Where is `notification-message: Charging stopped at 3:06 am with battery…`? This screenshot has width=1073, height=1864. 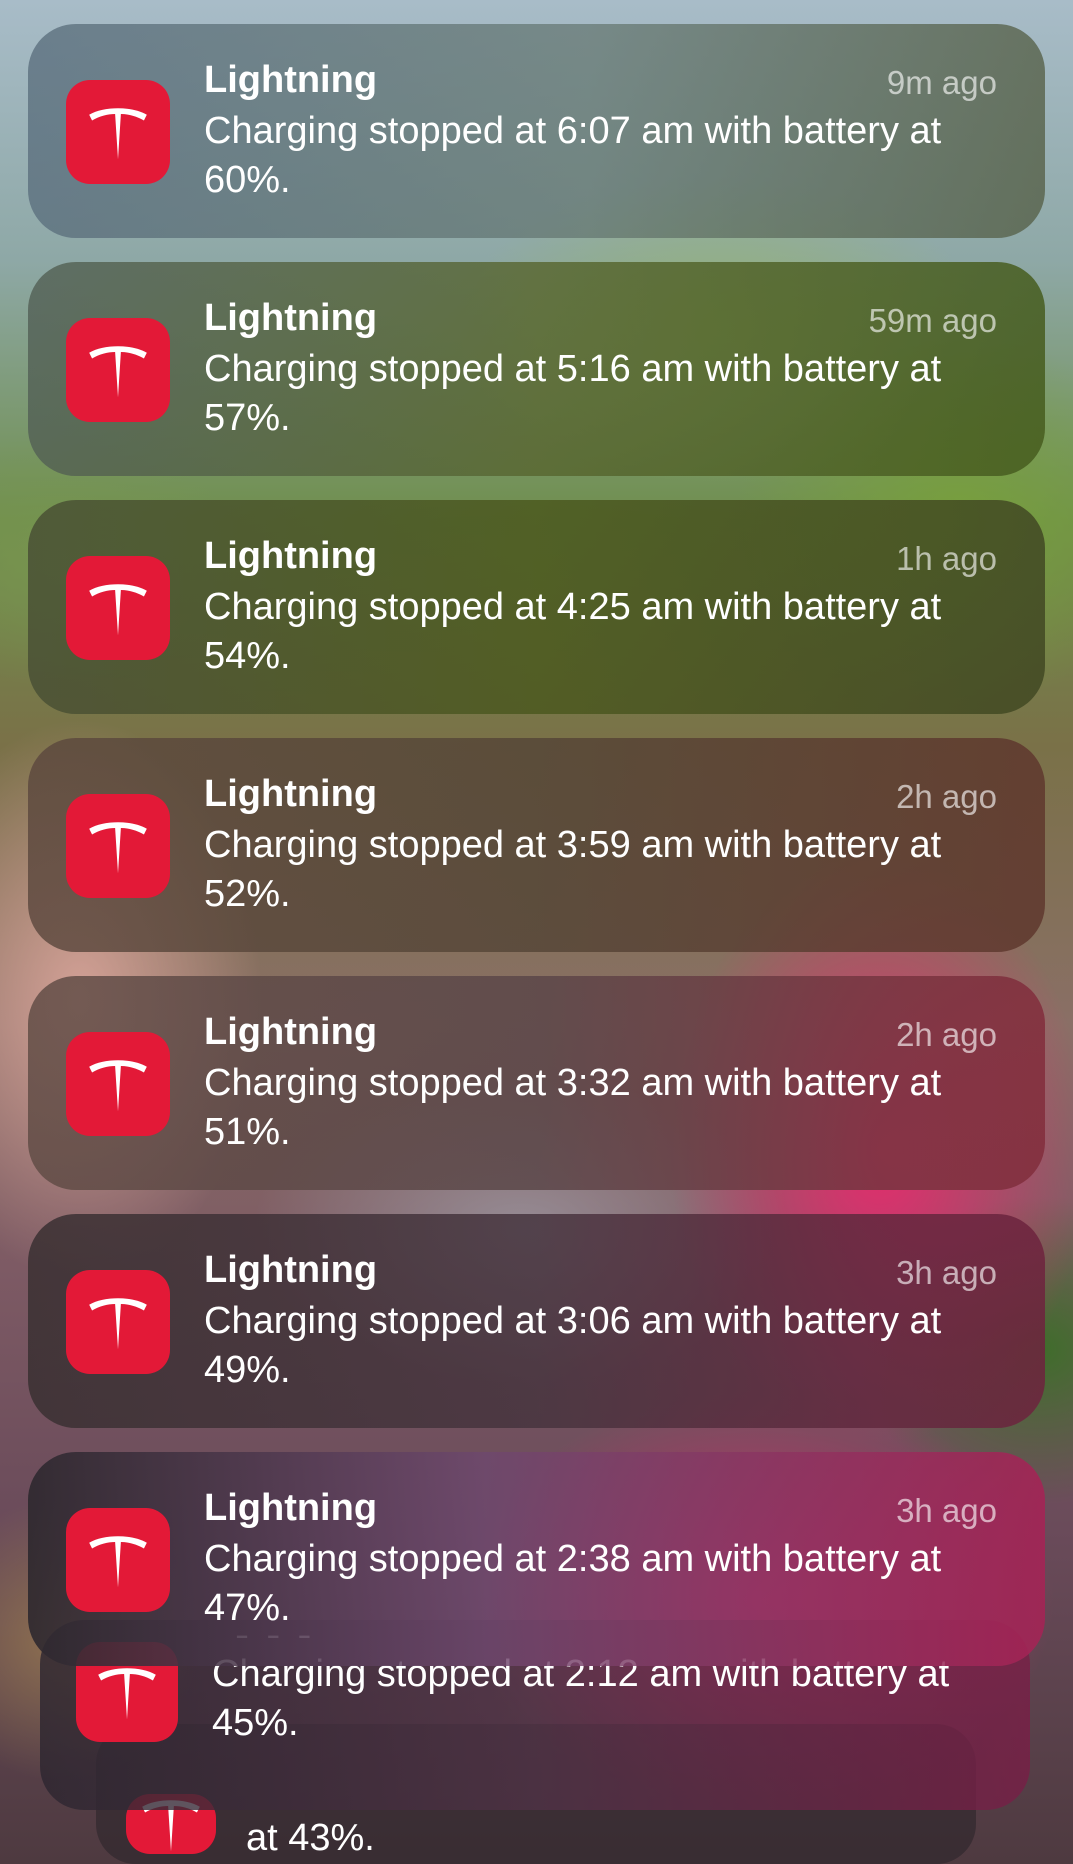
notification-message: Charging stopped at 3:06 am with battery… is located at coordinates (573, 1345).